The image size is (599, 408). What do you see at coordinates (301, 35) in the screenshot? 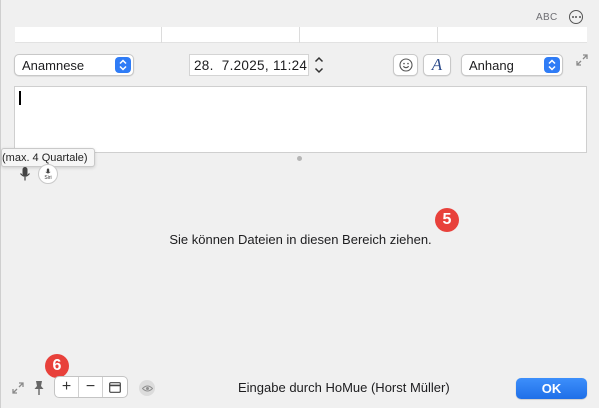
I see `column-header-strip` at bounding box center [301, 35].